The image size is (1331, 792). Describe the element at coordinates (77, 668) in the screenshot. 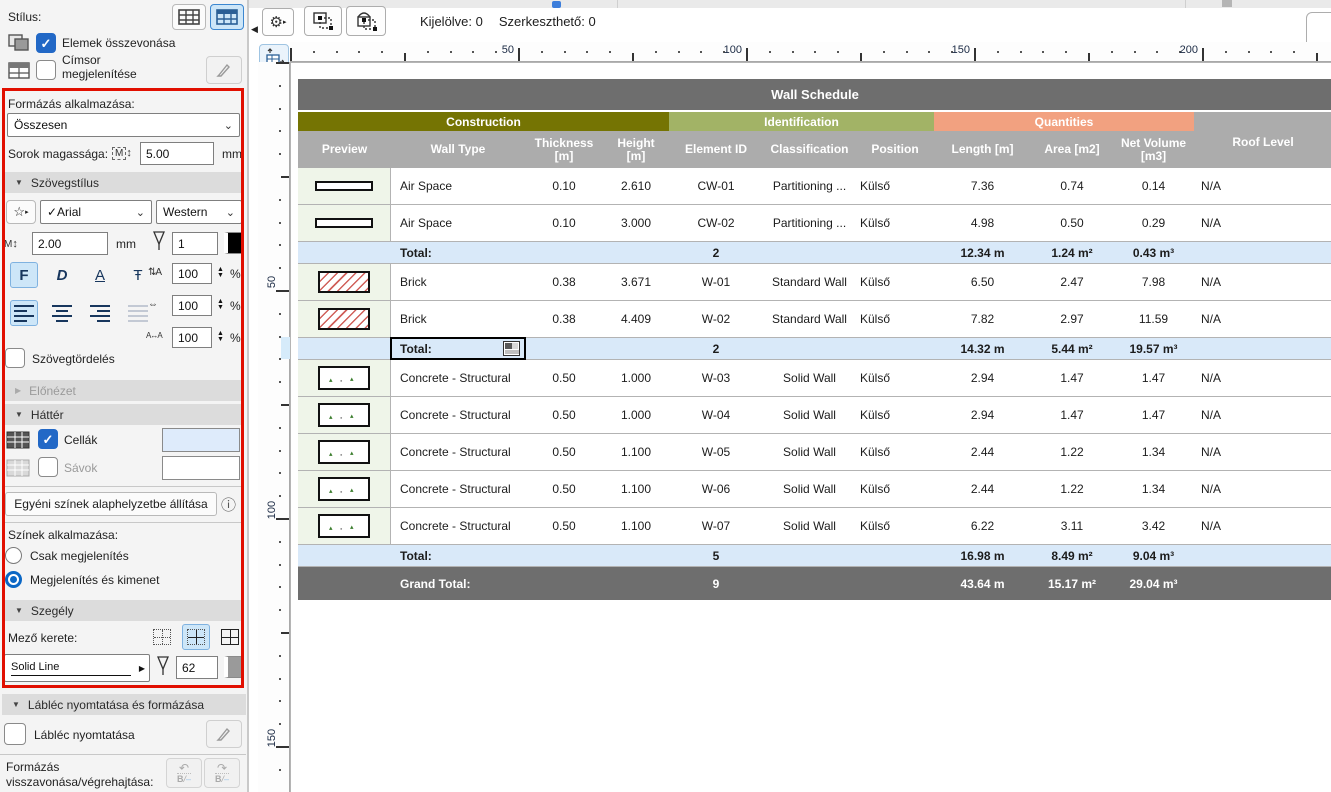

I see `line-type-select: Solid Line ▶` at that location.